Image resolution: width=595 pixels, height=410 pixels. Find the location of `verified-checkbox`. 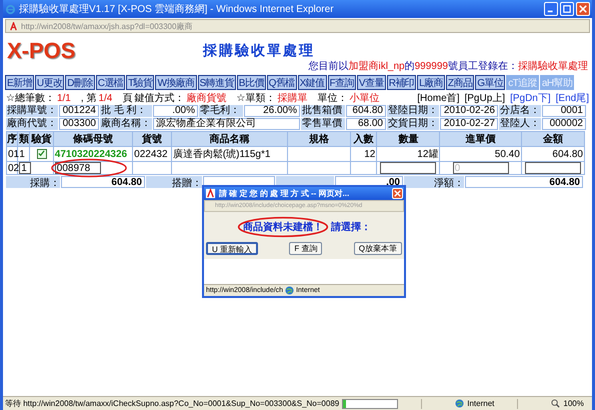

verified-checkbox is located at coordinates (41, 153).